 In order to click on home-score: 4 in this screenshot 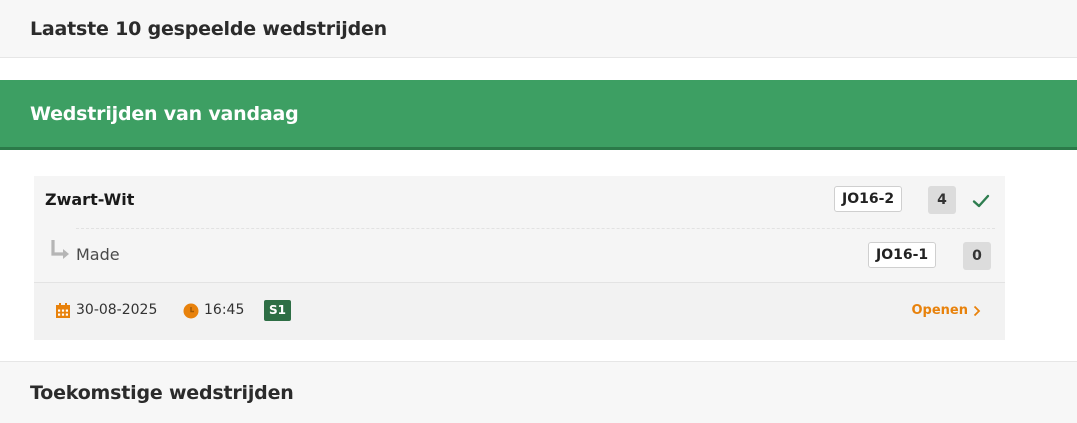, I will do `click(942, 200)`.